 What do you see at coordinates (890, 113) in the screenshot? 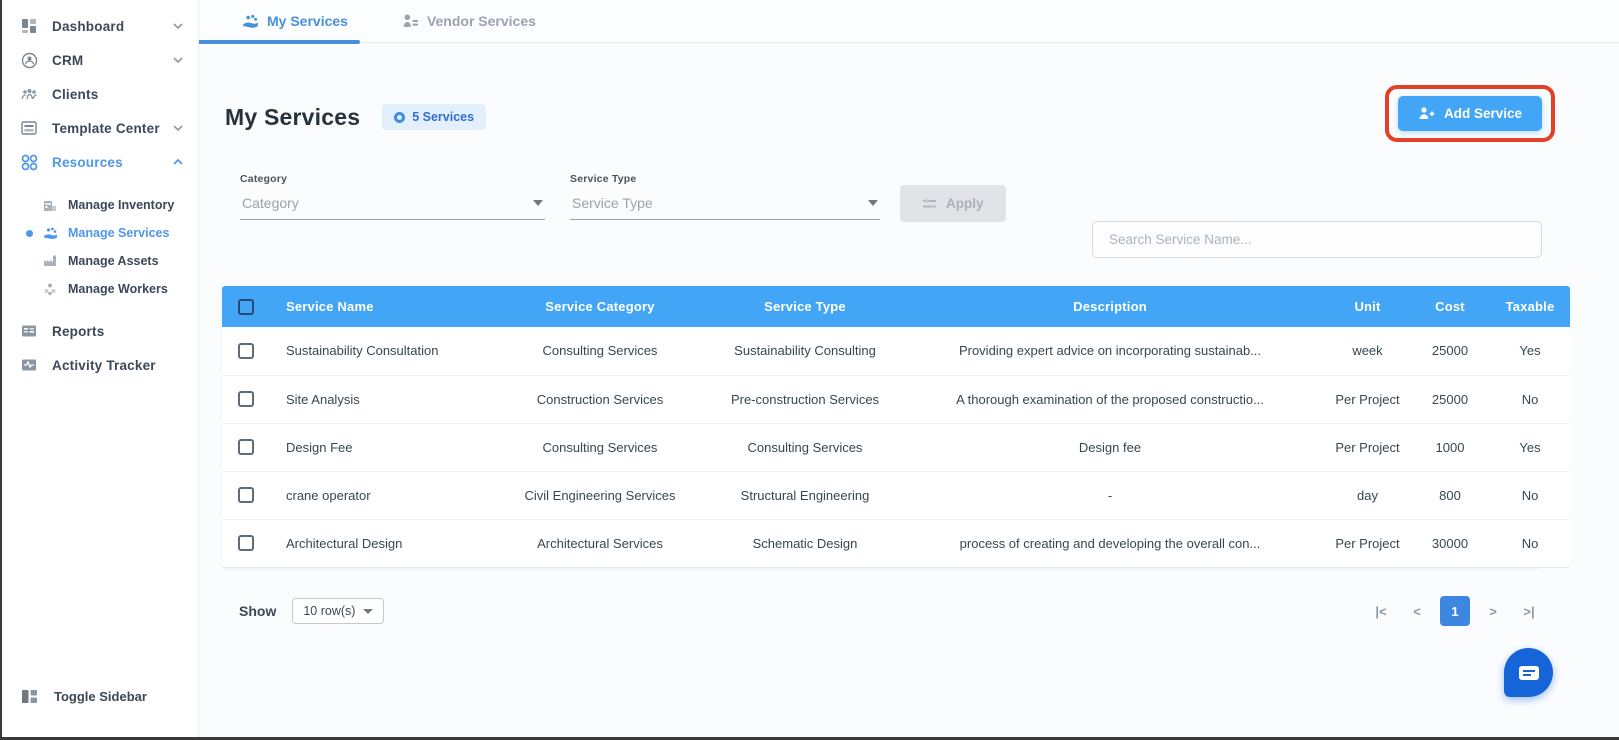
I see `page-header: My Services 5 Services Add Service` at bounding box center [890, 113].